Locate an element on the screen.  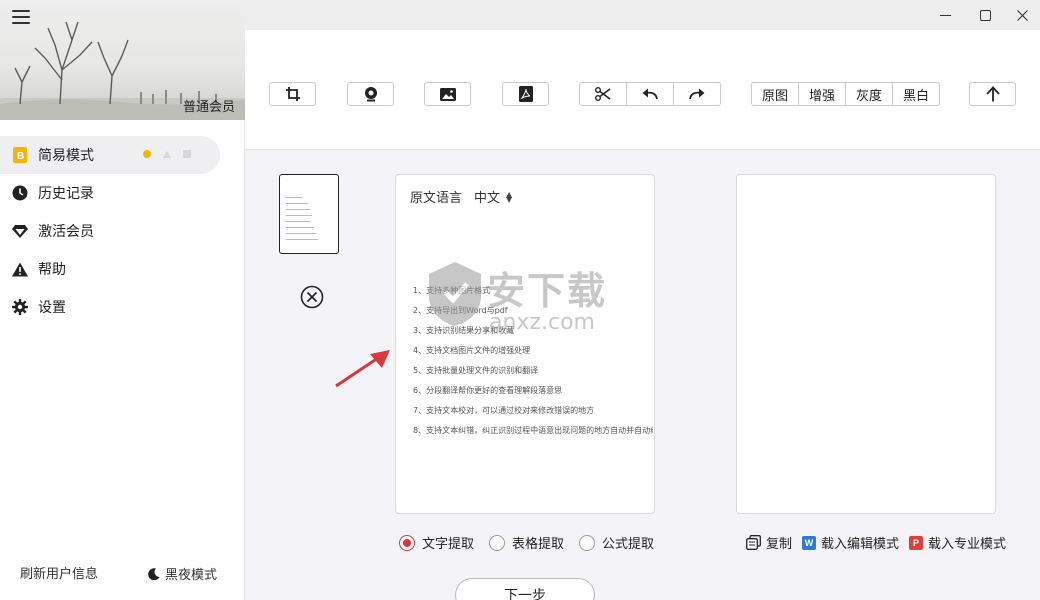
pdf-icon is located at coordinates (525, 94).